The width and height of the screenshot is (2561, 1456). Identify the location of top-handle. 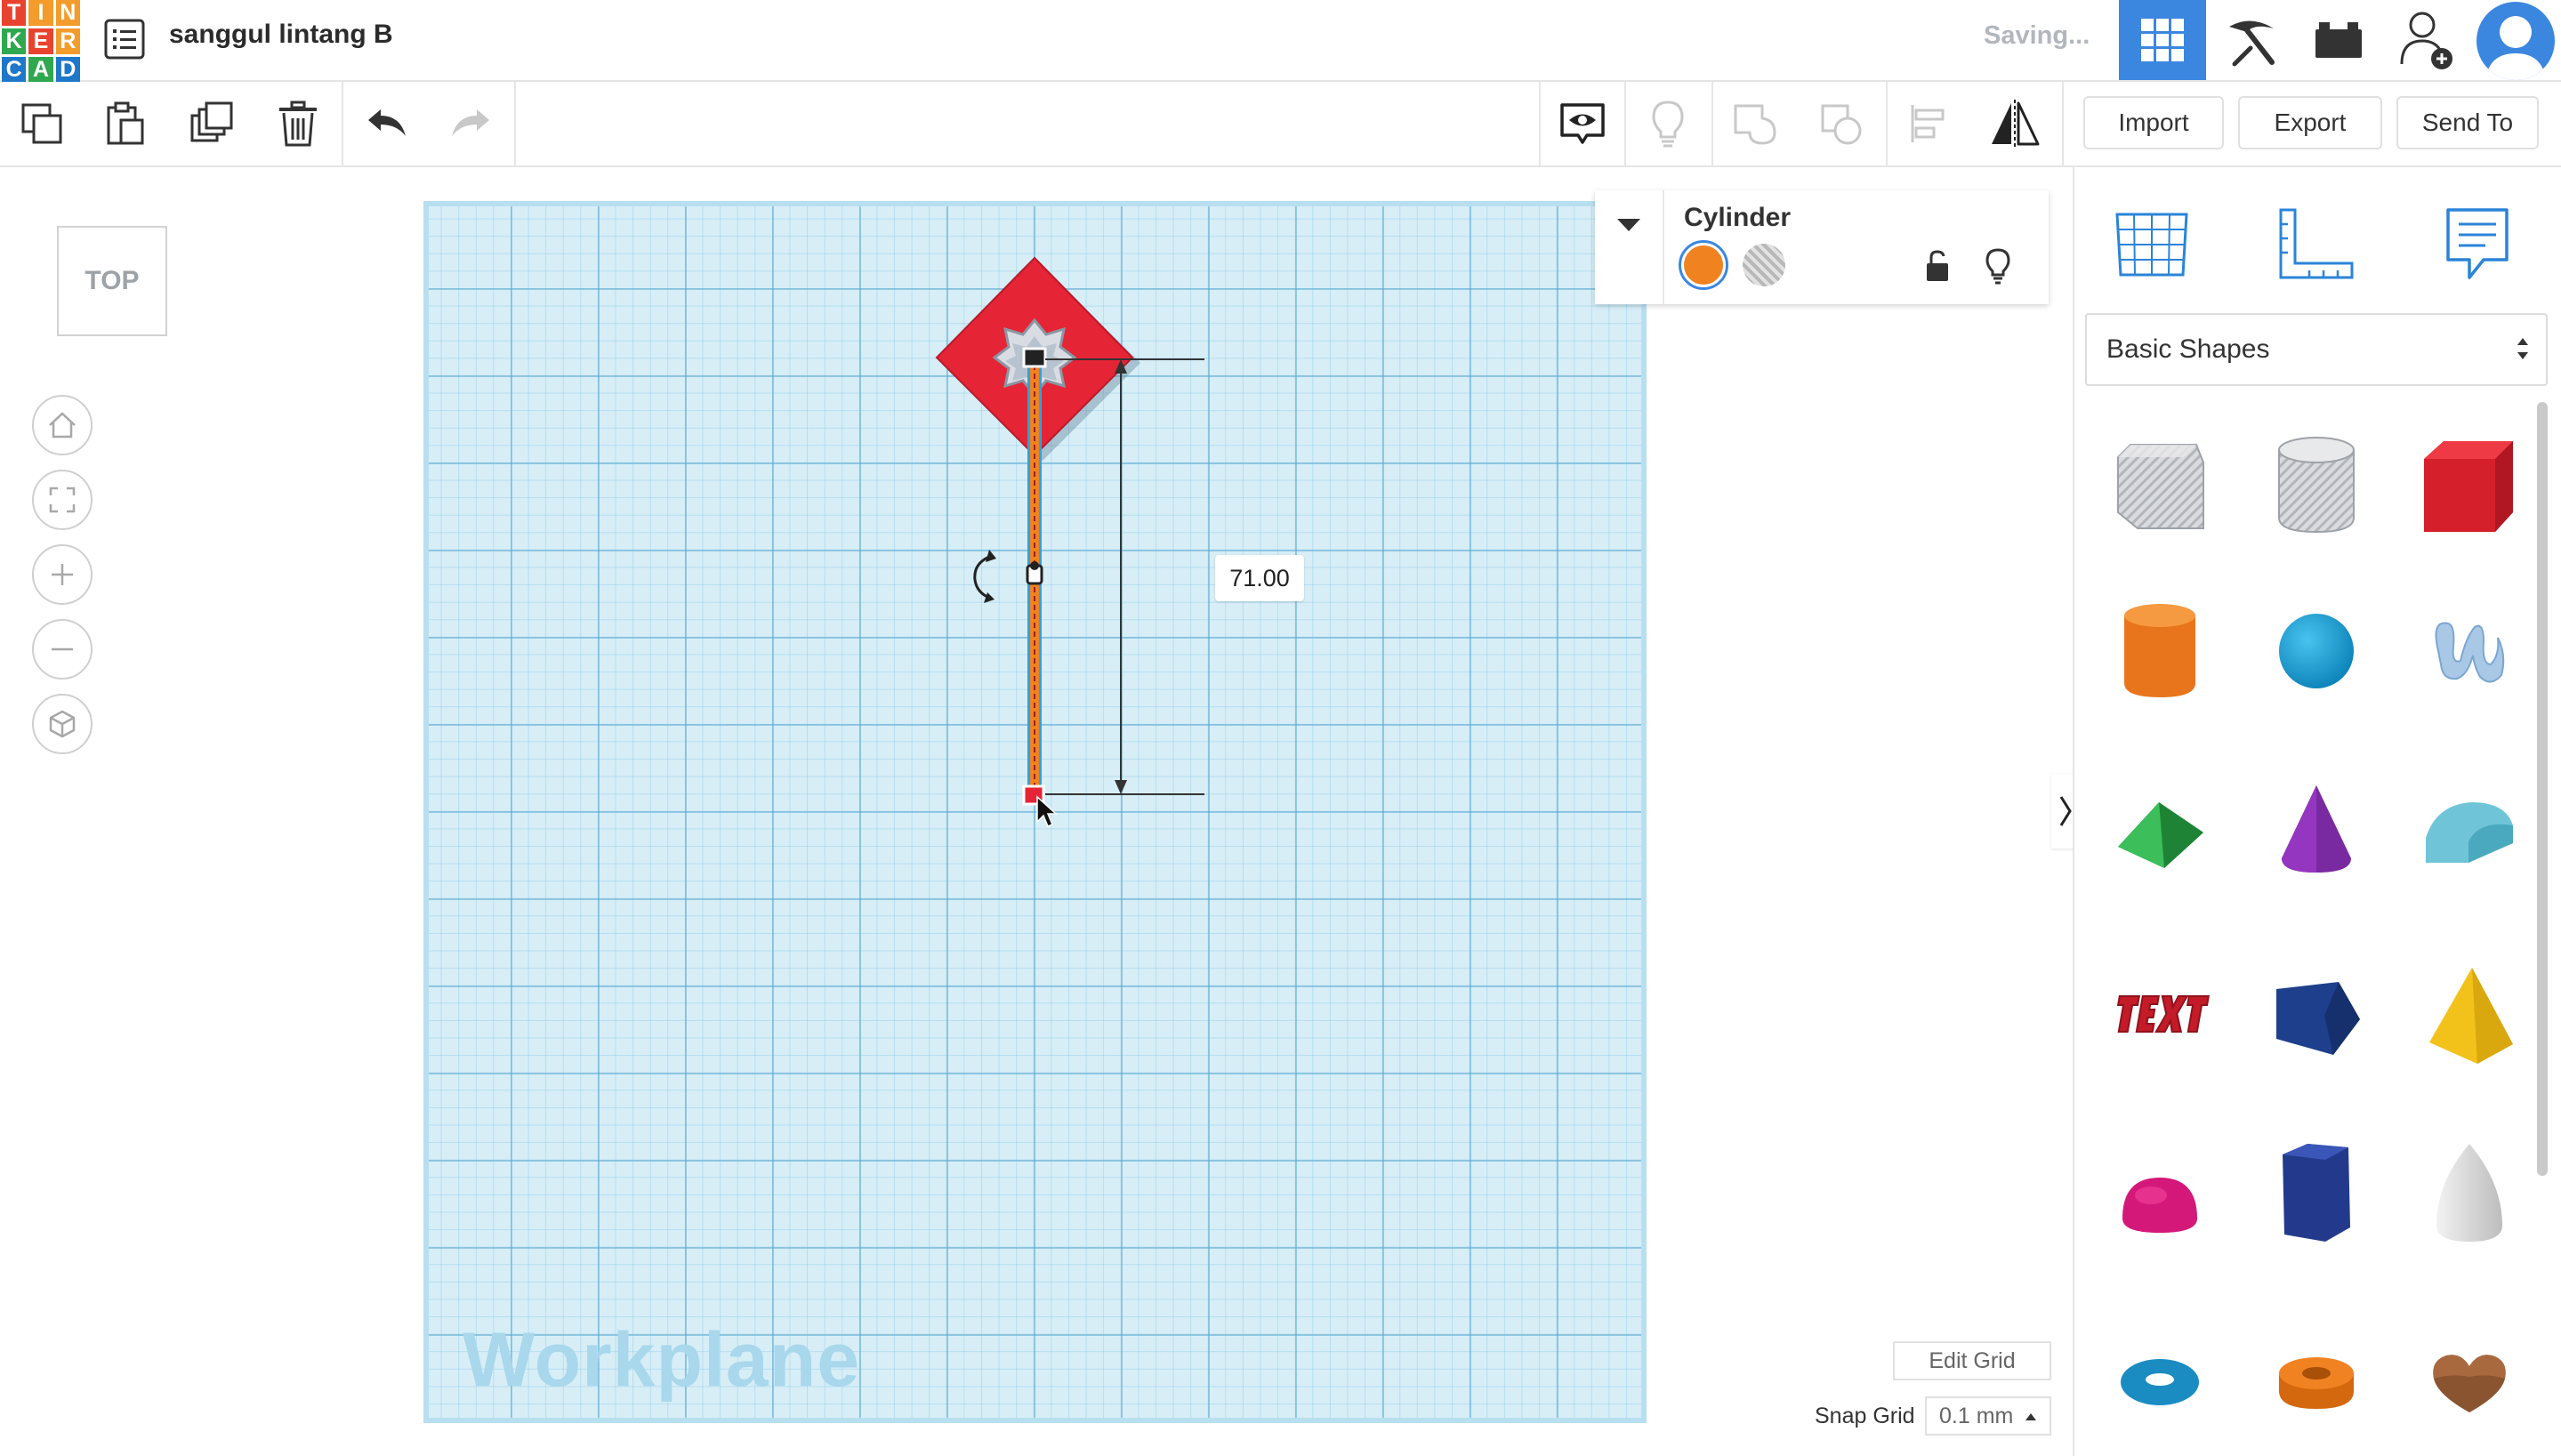
(1035, 357).